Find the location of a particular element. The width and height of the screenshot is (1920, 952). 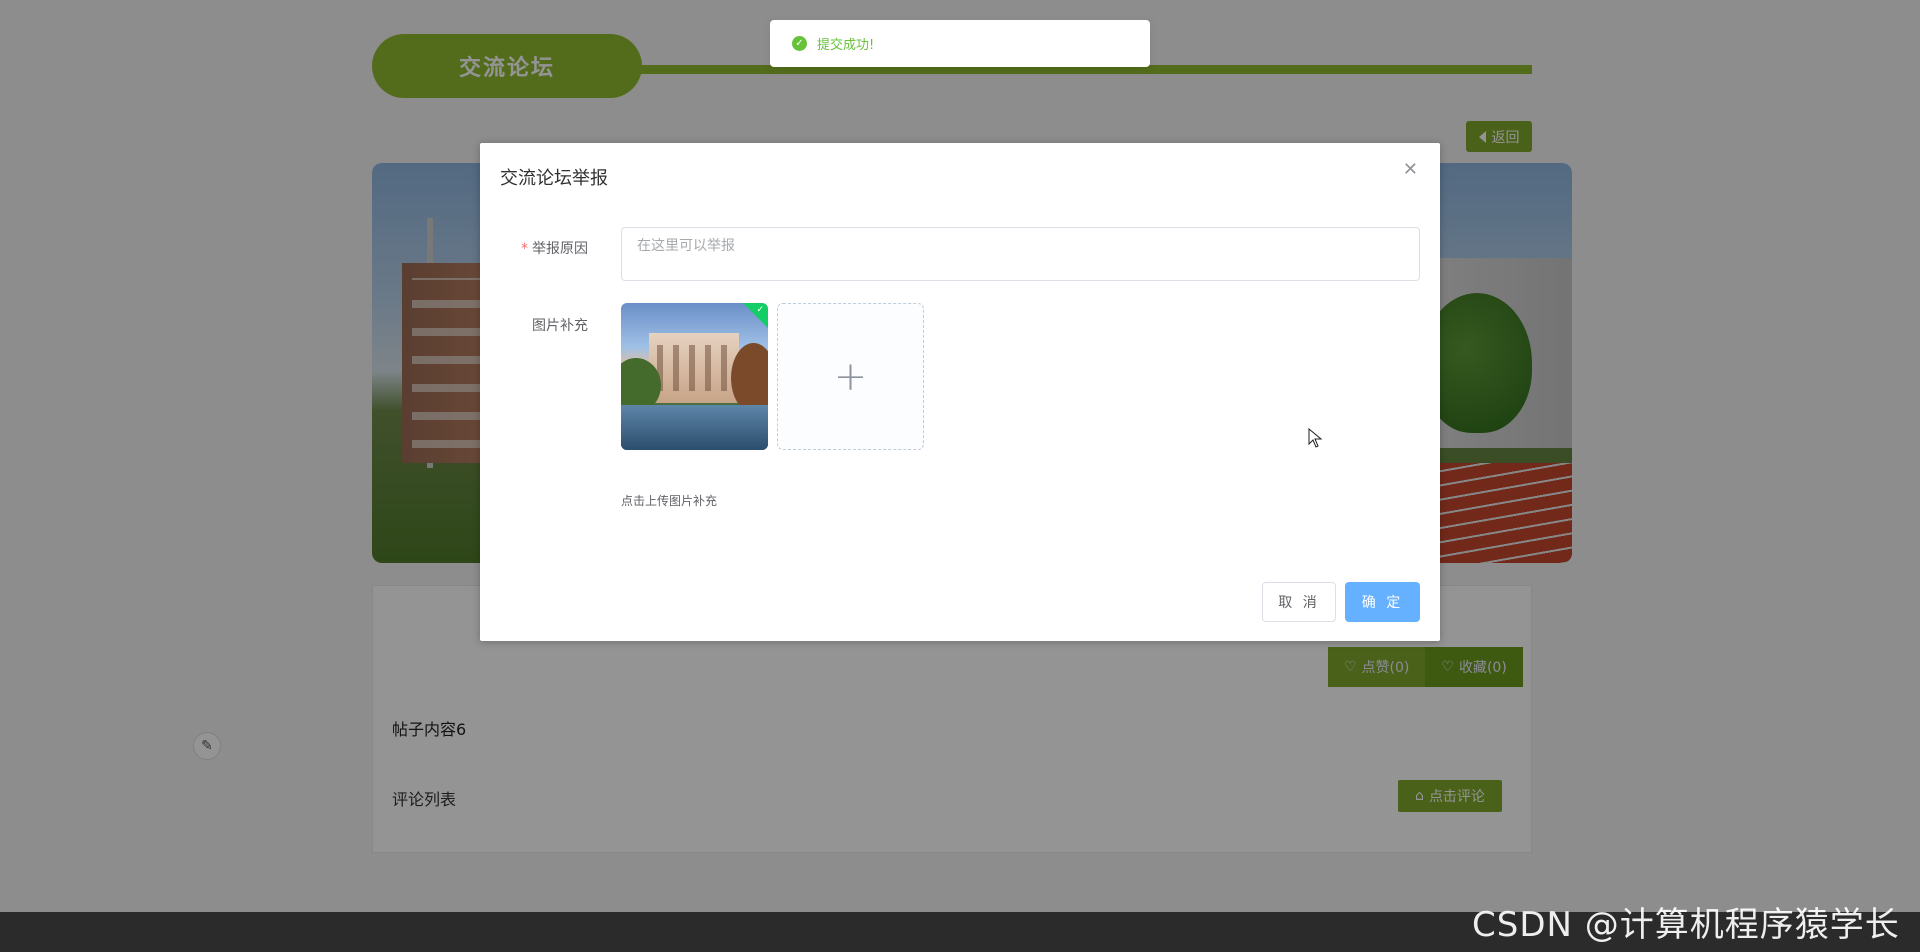

check-circle-icon: ✓ is located at coordinates (799, 43).